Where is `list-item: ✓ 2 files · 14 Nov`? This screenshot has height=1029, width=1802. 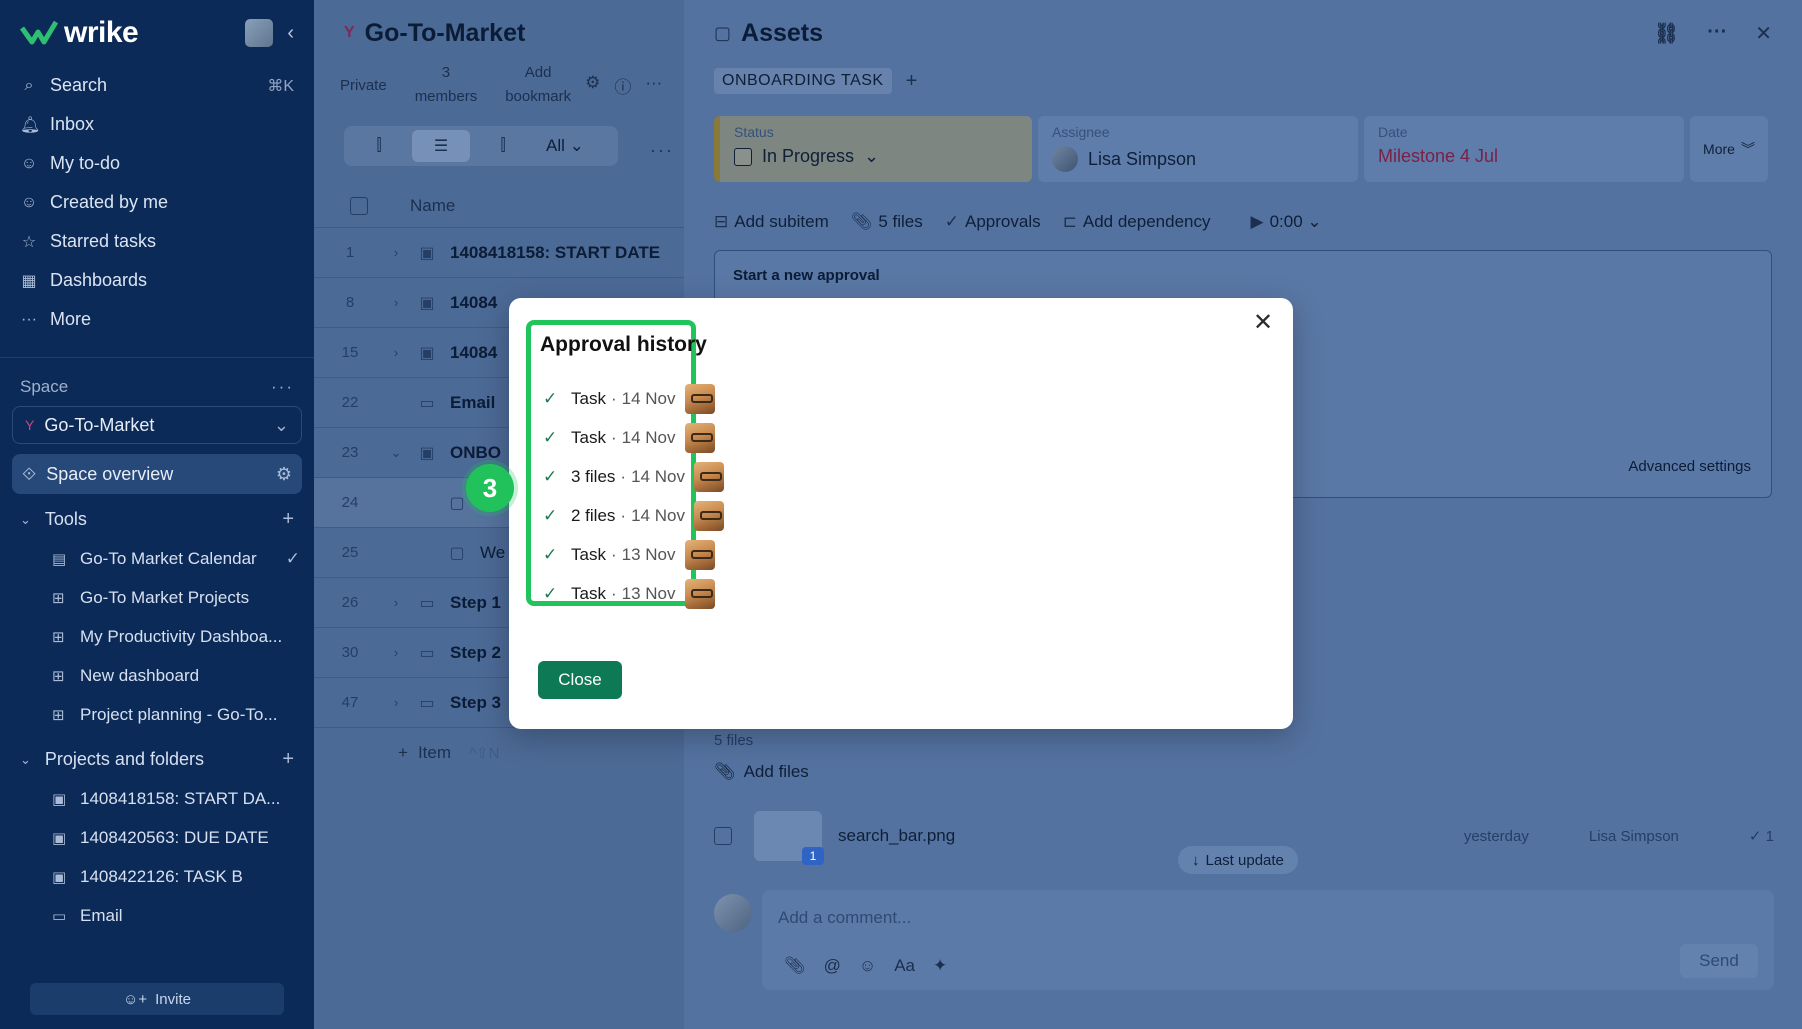
list-item: ✓ 2 files · 14 Nov is located at coordinates (633, 515).